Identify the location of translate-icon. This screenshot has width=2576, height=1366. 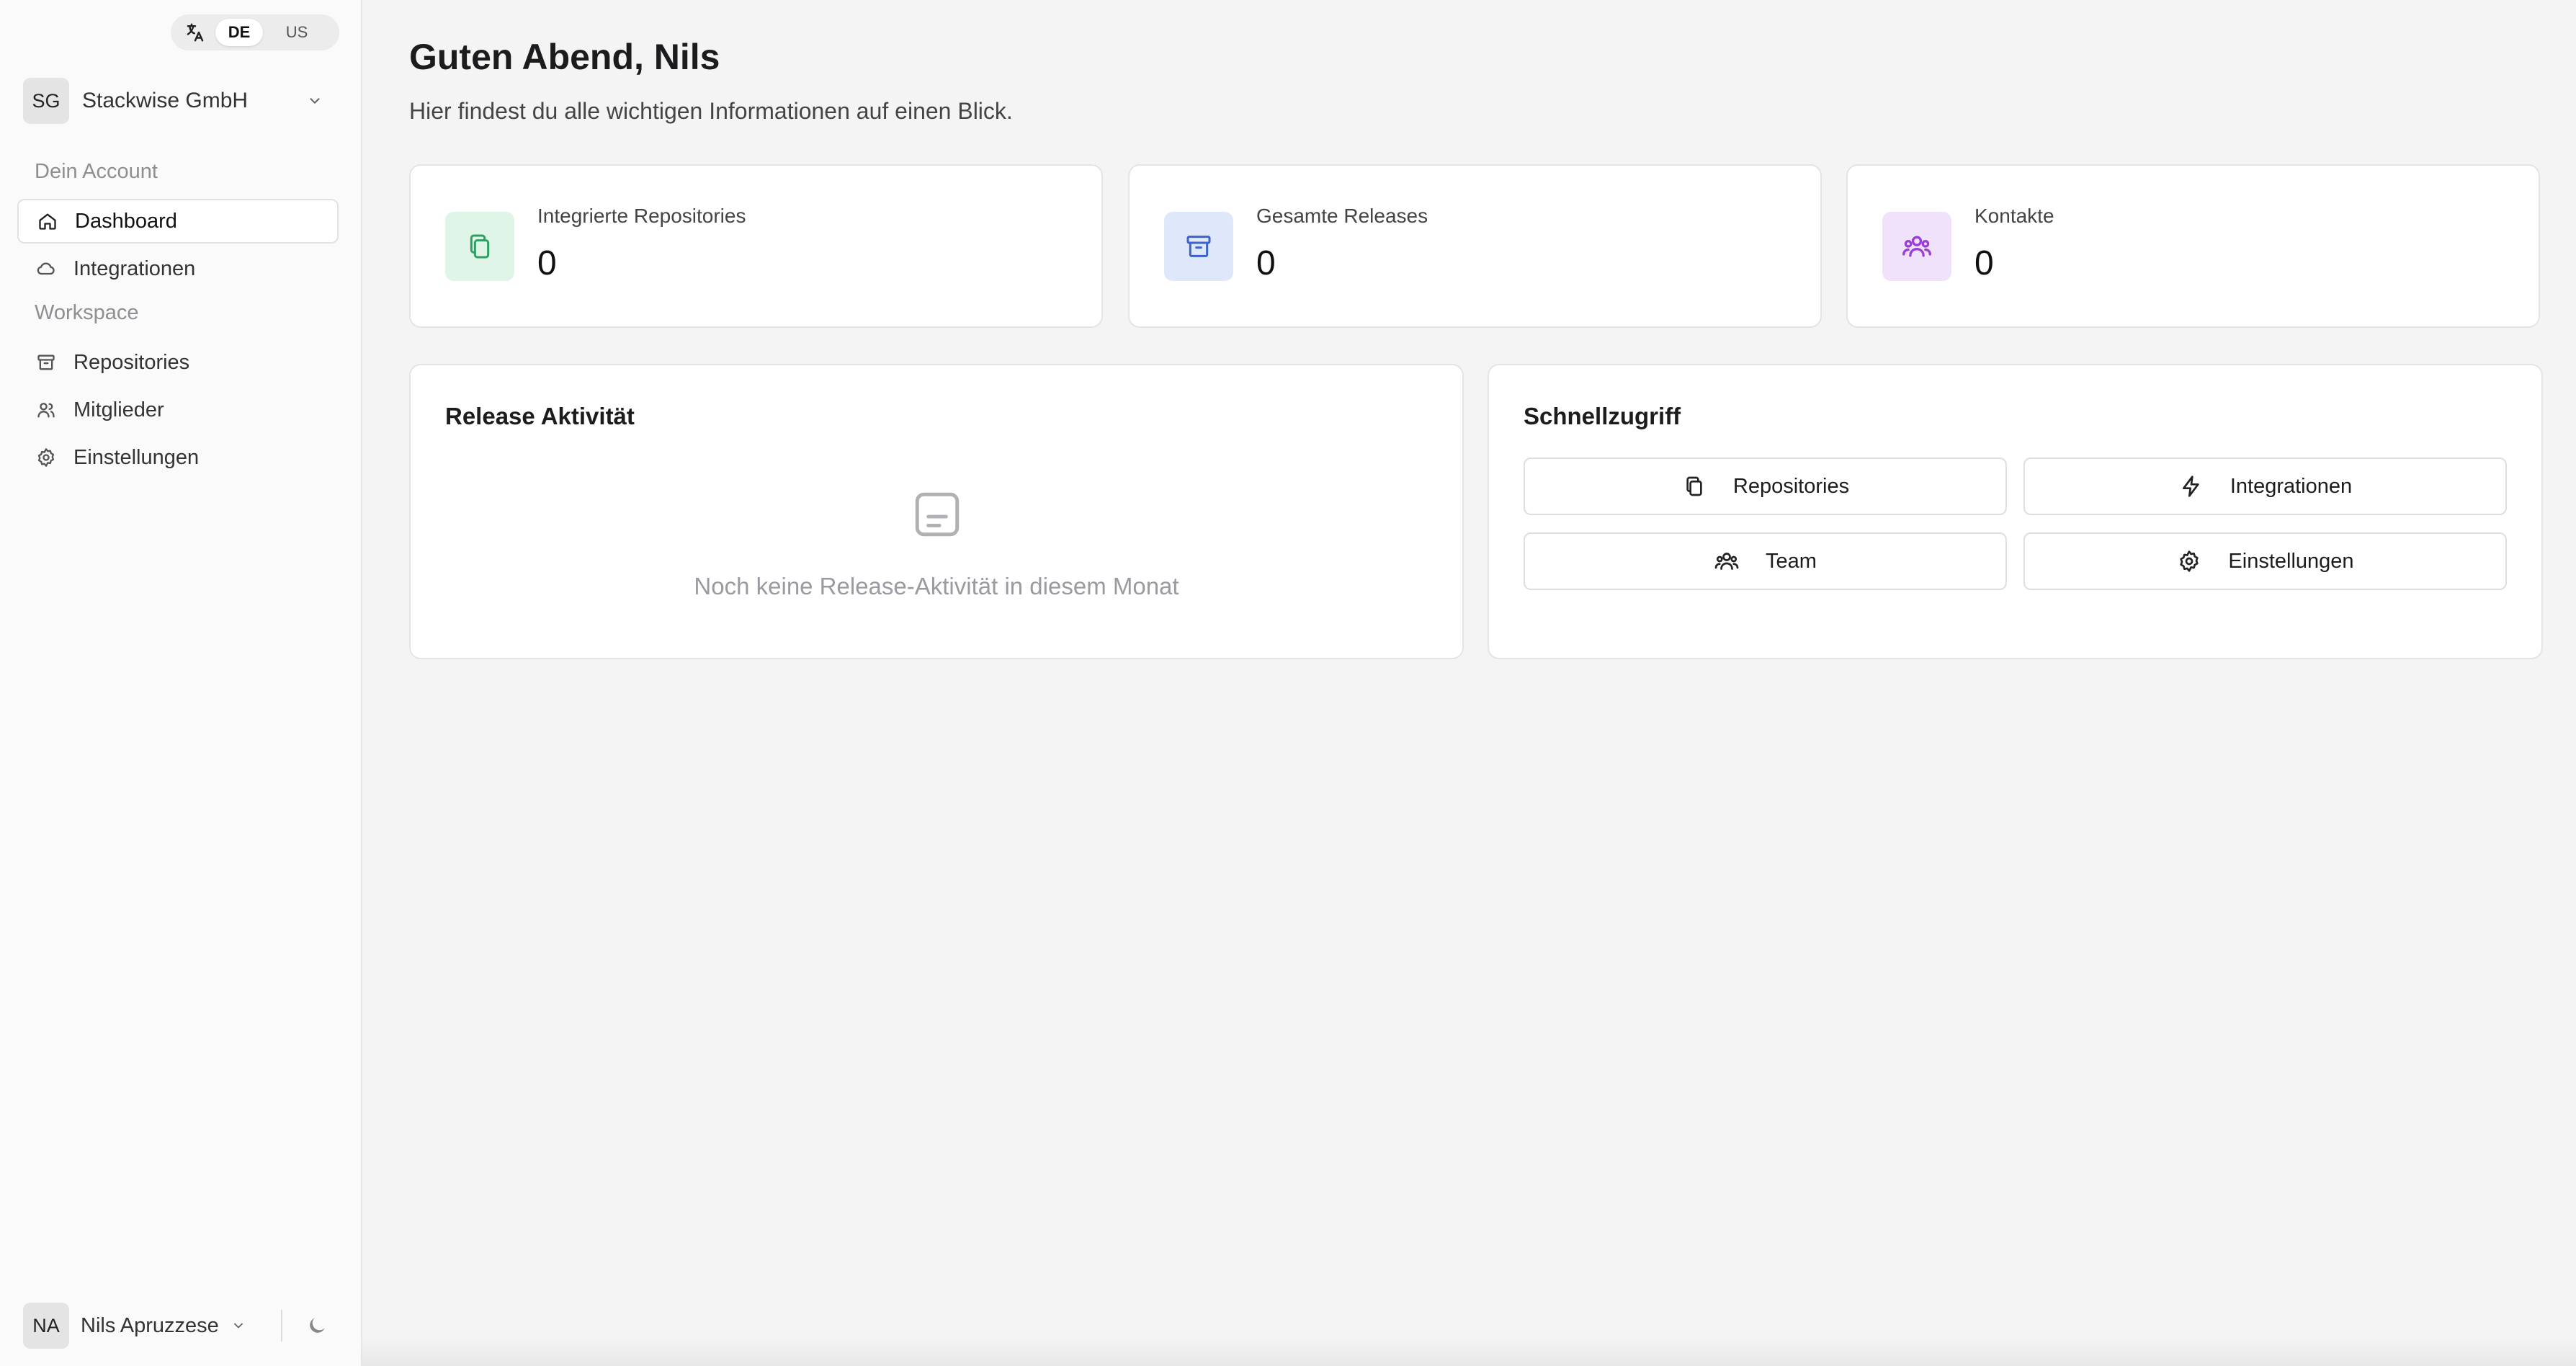
(195, 32).